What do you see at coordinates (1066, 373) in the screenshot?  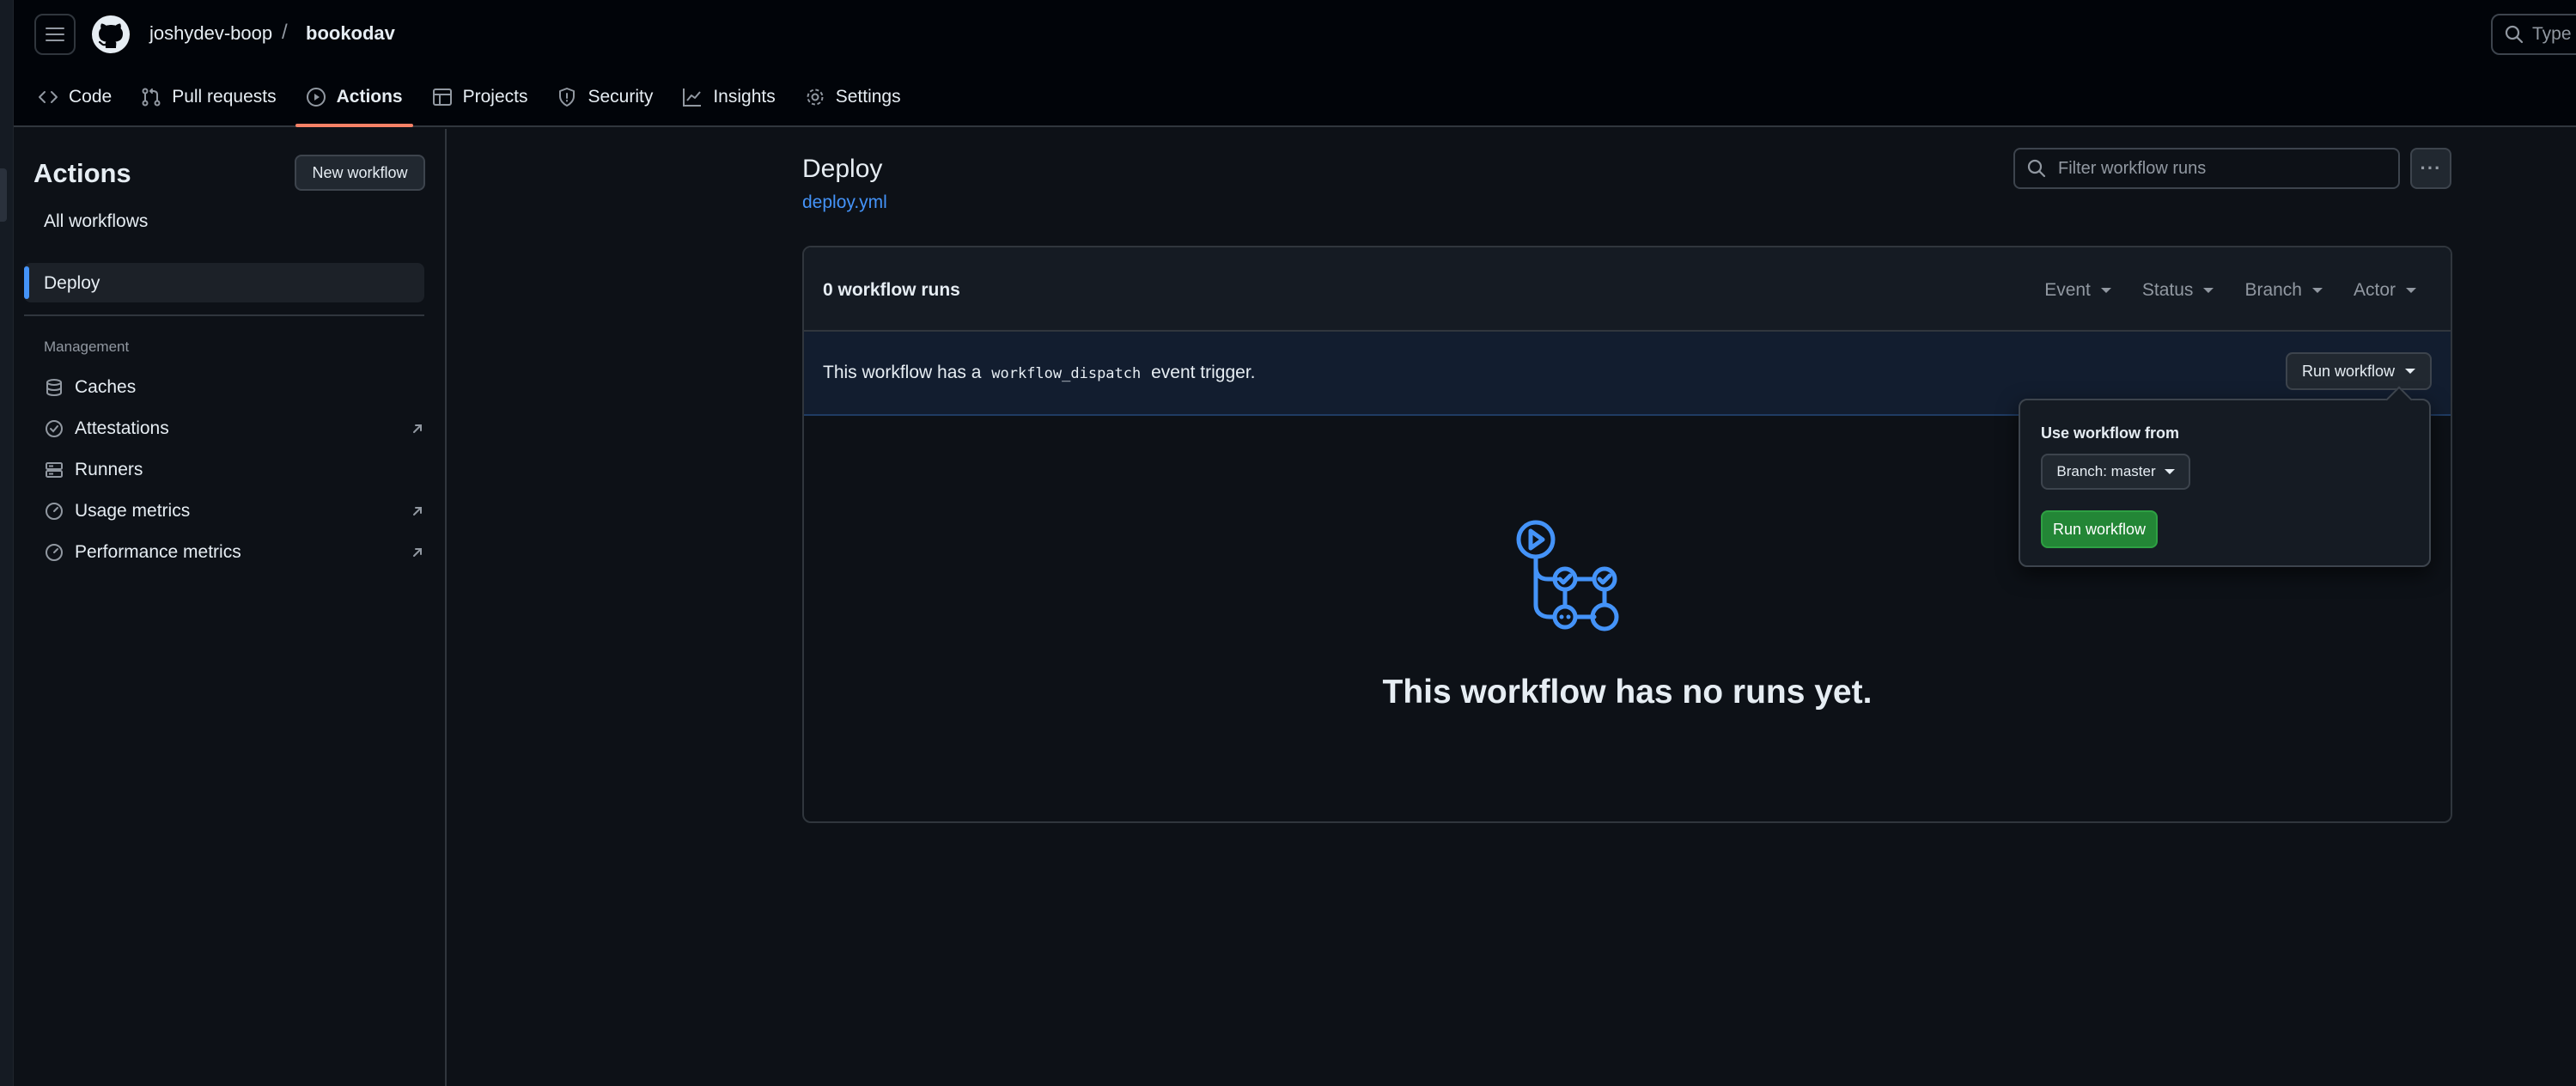 I see `dispatch-code: workflow_dispatch` at bounding box center [1066, 373].